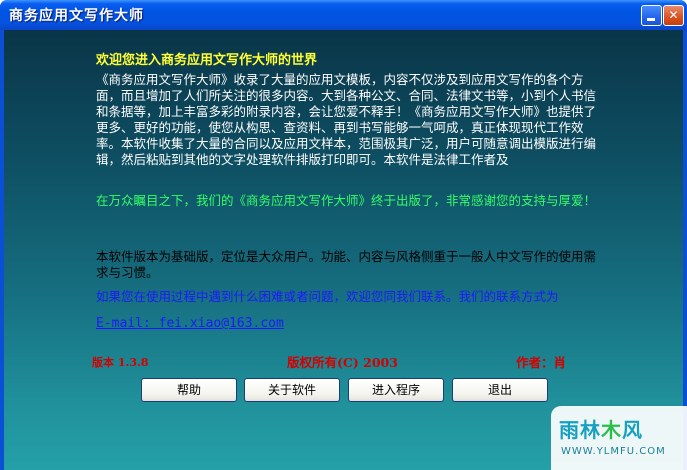 The width and height of the screenshot is (687, 470). What do you see at coordinates (343, 15) in the screenshot?
I see `title-bar: 商务应用文写作大师 ✕` at bounding box center [343, 15].